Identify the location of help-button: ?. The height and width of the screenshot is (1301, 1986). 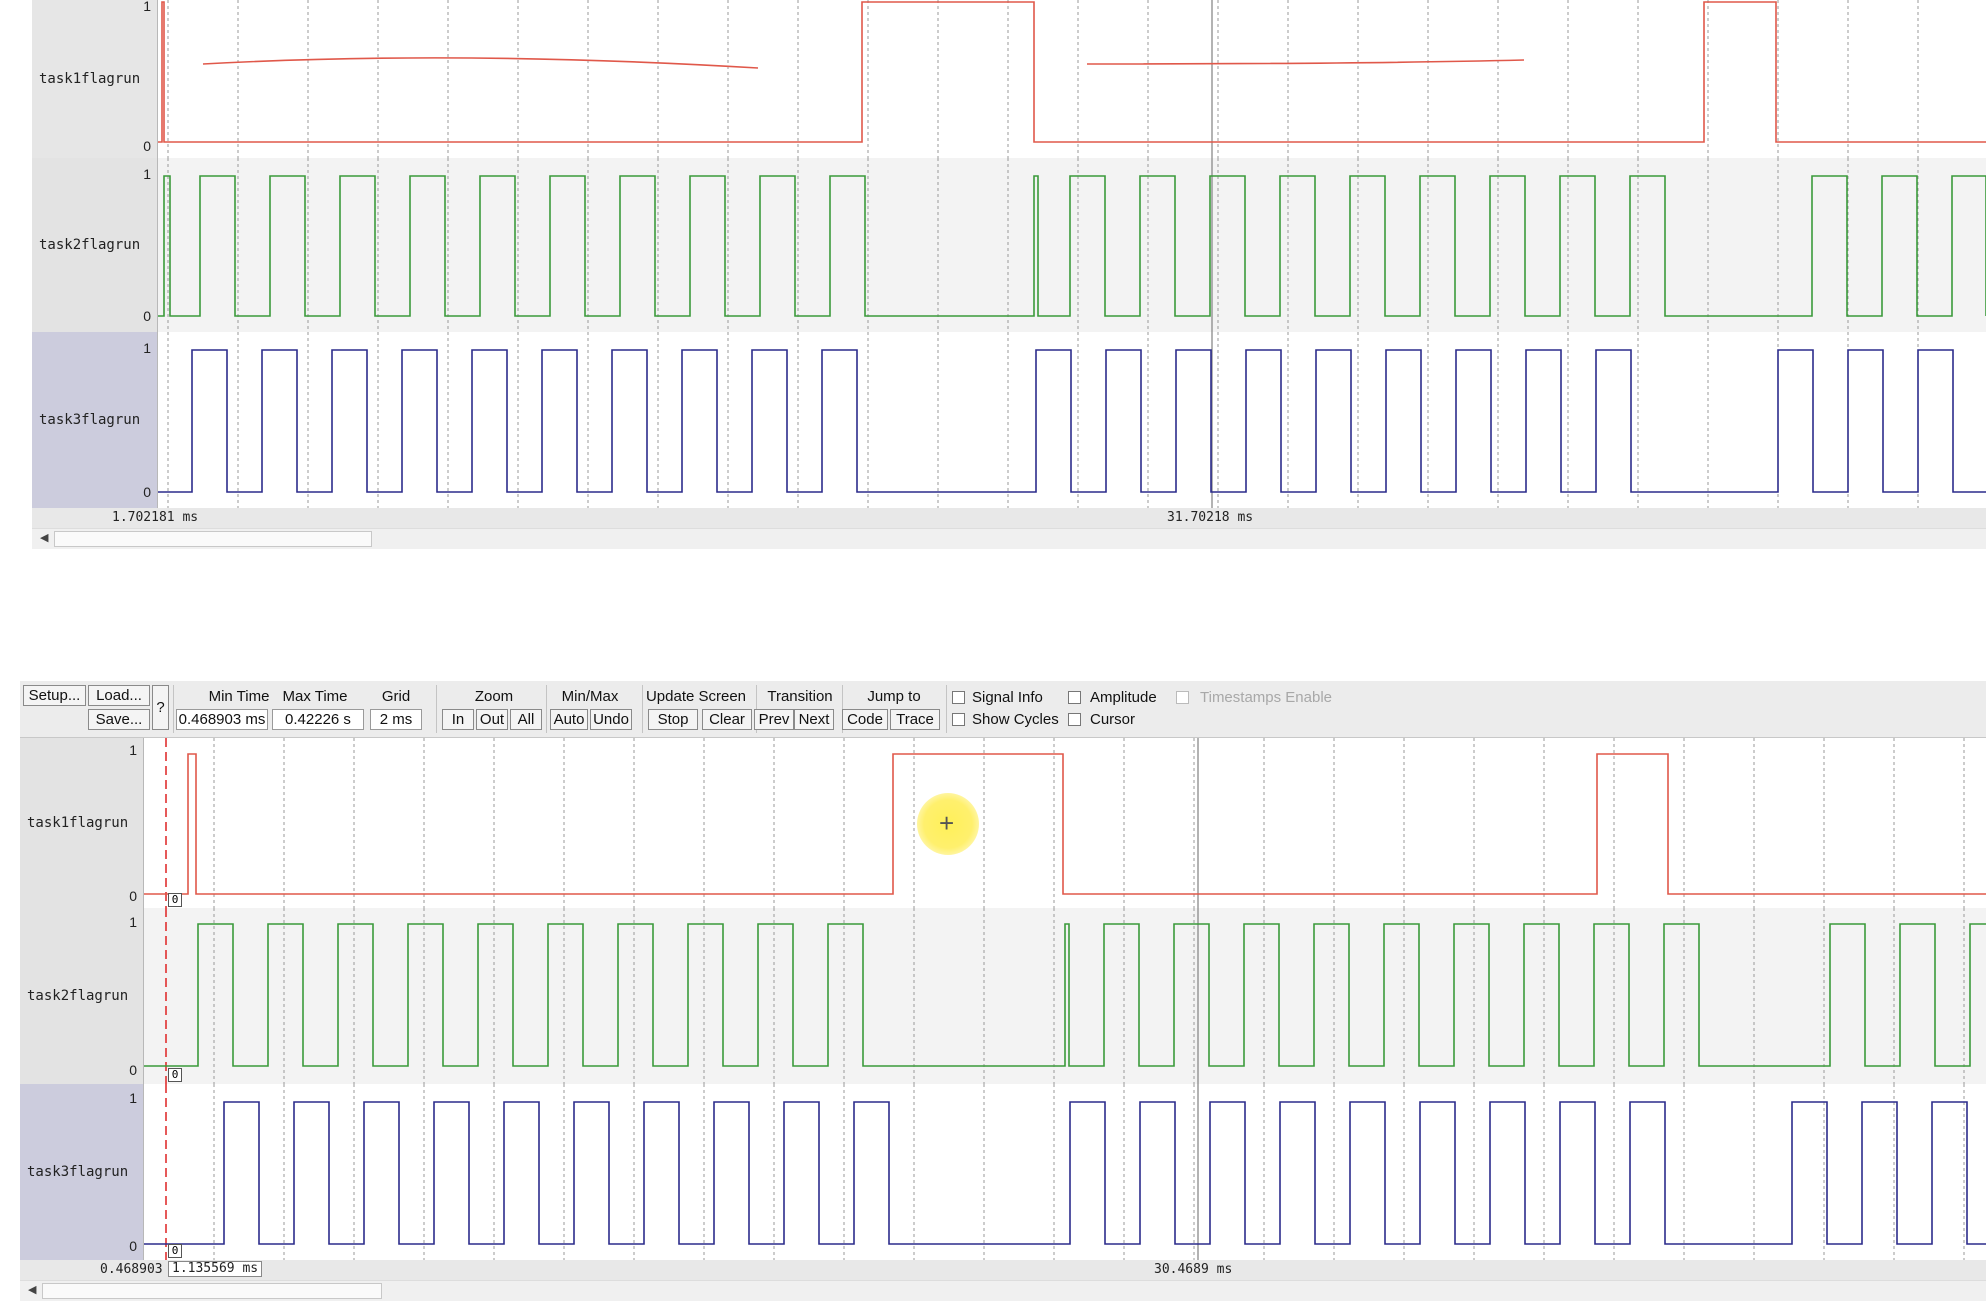
(160, 707).